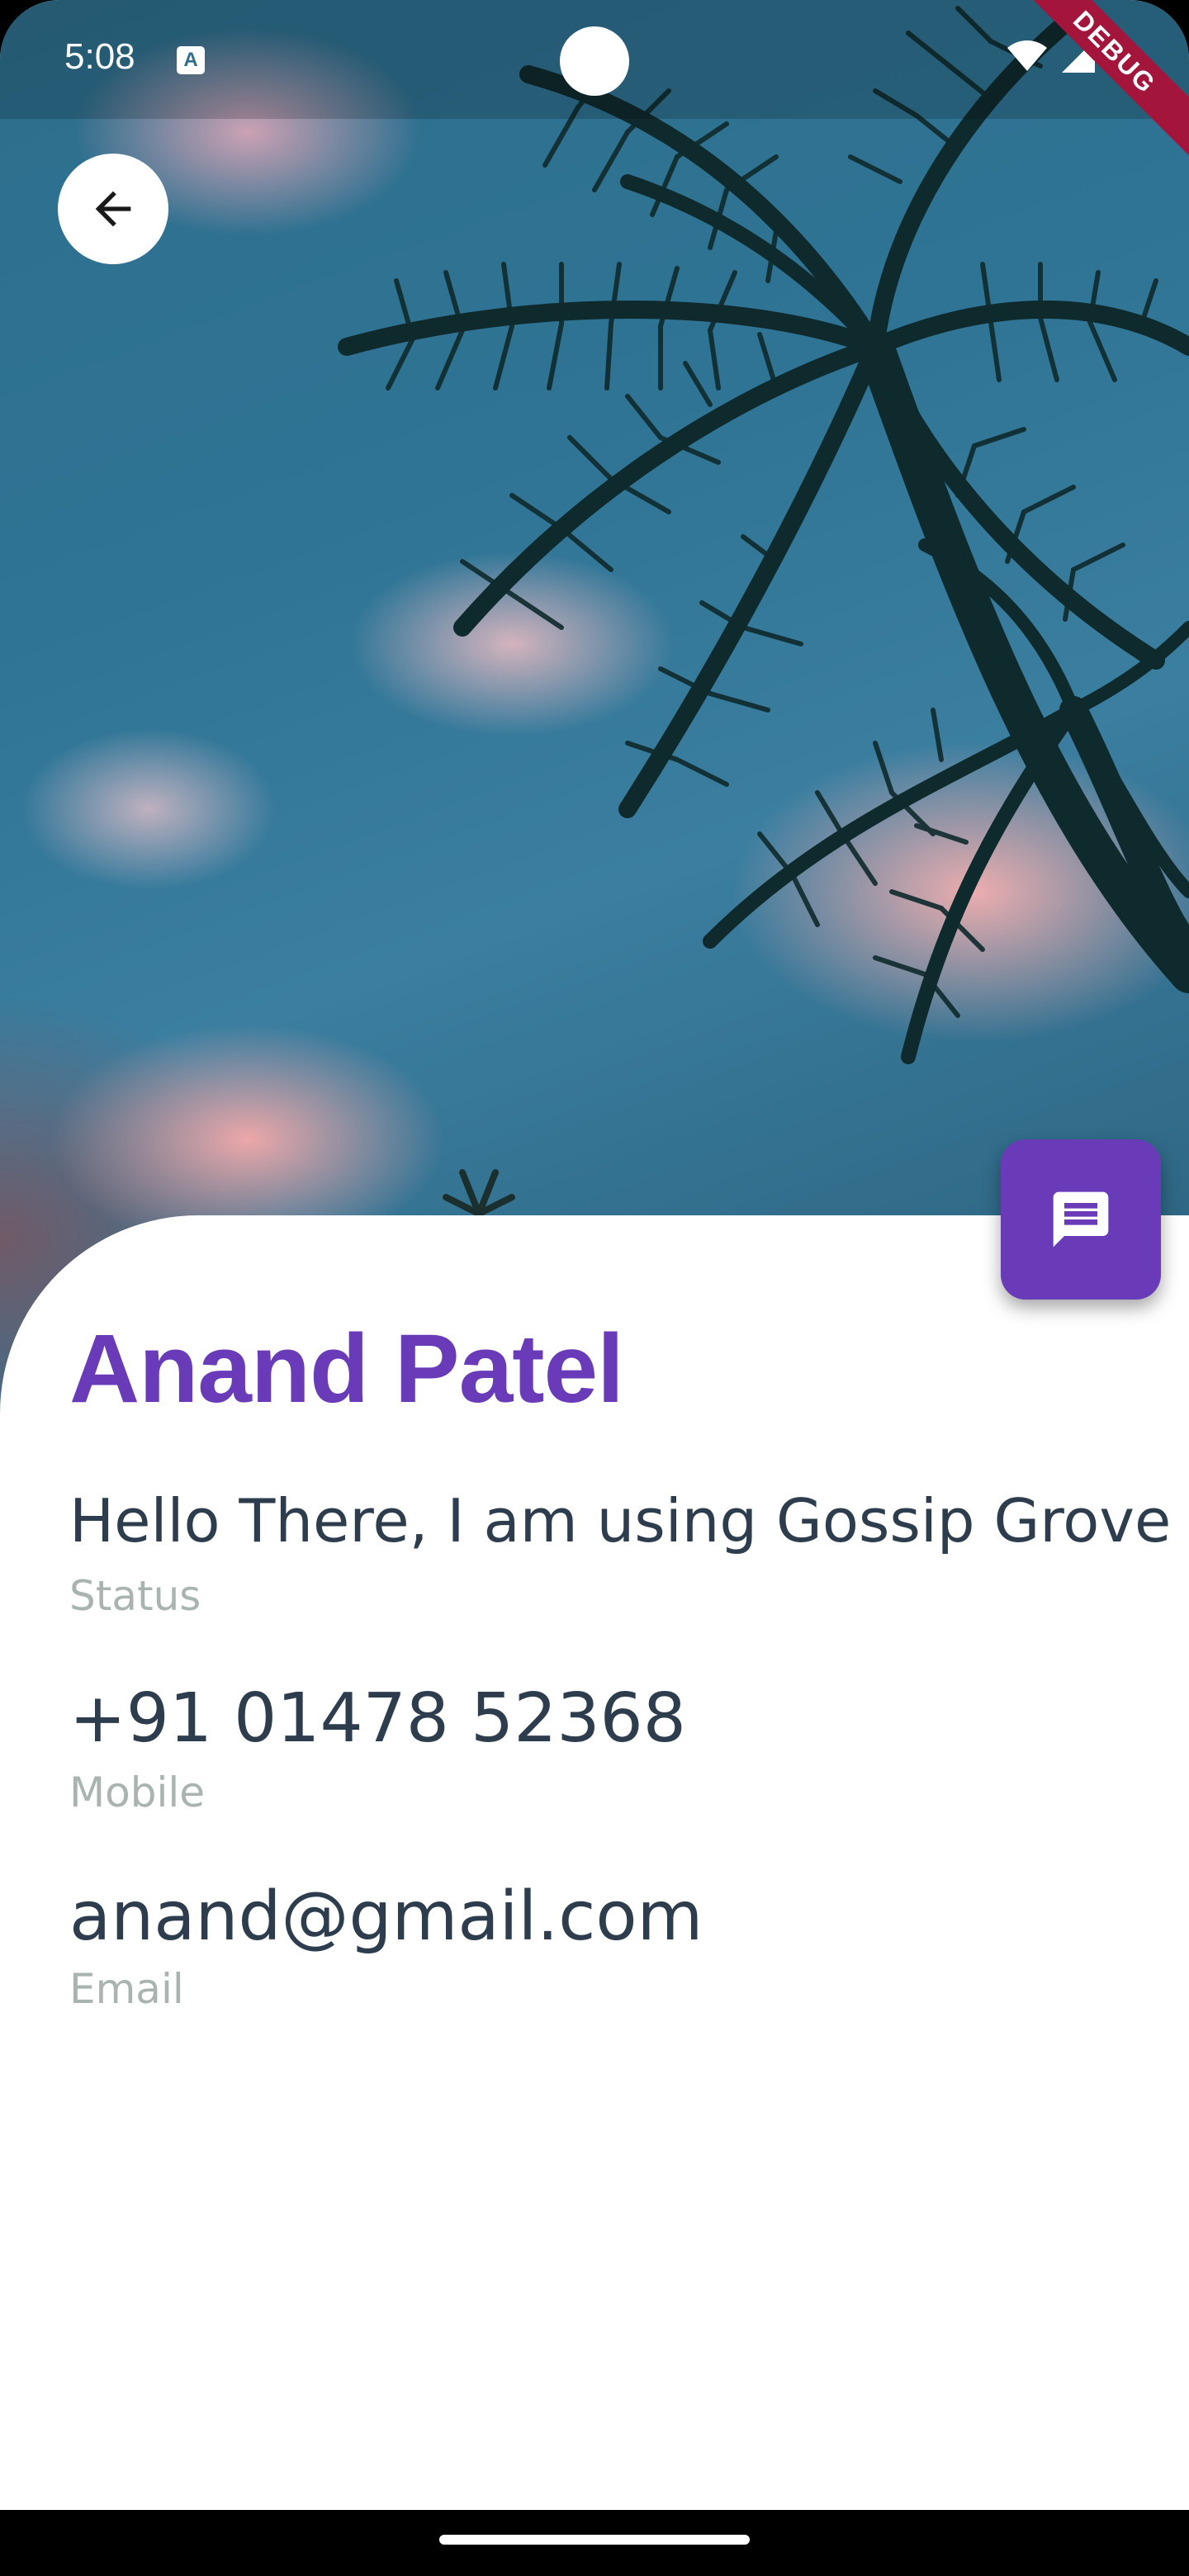 Image resolution: width=1189 pixels, height=2576 pixels. What do you see at coordinates (137, 1792) in the screenshot?
I see `mobile-label: Mobile` at bounding box center [137, 1792].